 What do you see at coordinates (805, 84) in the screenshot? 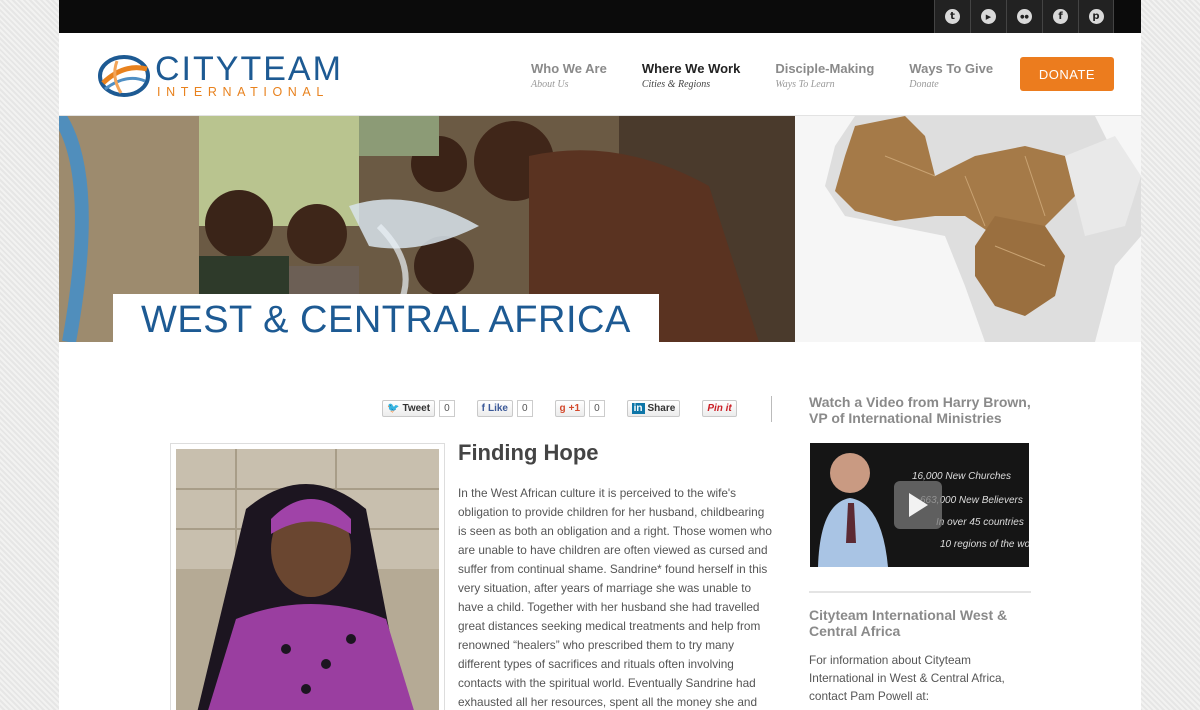
I see `nav-subtitle: Ways To Learn` at bounding box center [805, 84].